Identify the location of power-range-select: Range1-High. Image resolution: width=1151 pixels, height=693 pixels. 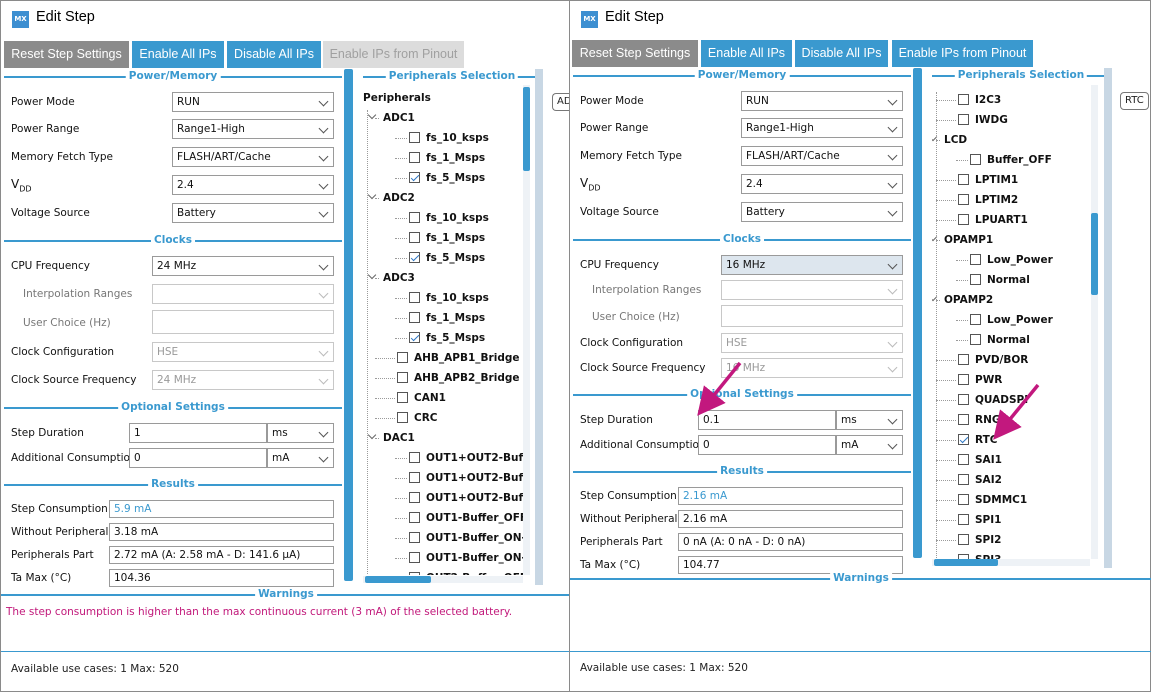
(253, 129).